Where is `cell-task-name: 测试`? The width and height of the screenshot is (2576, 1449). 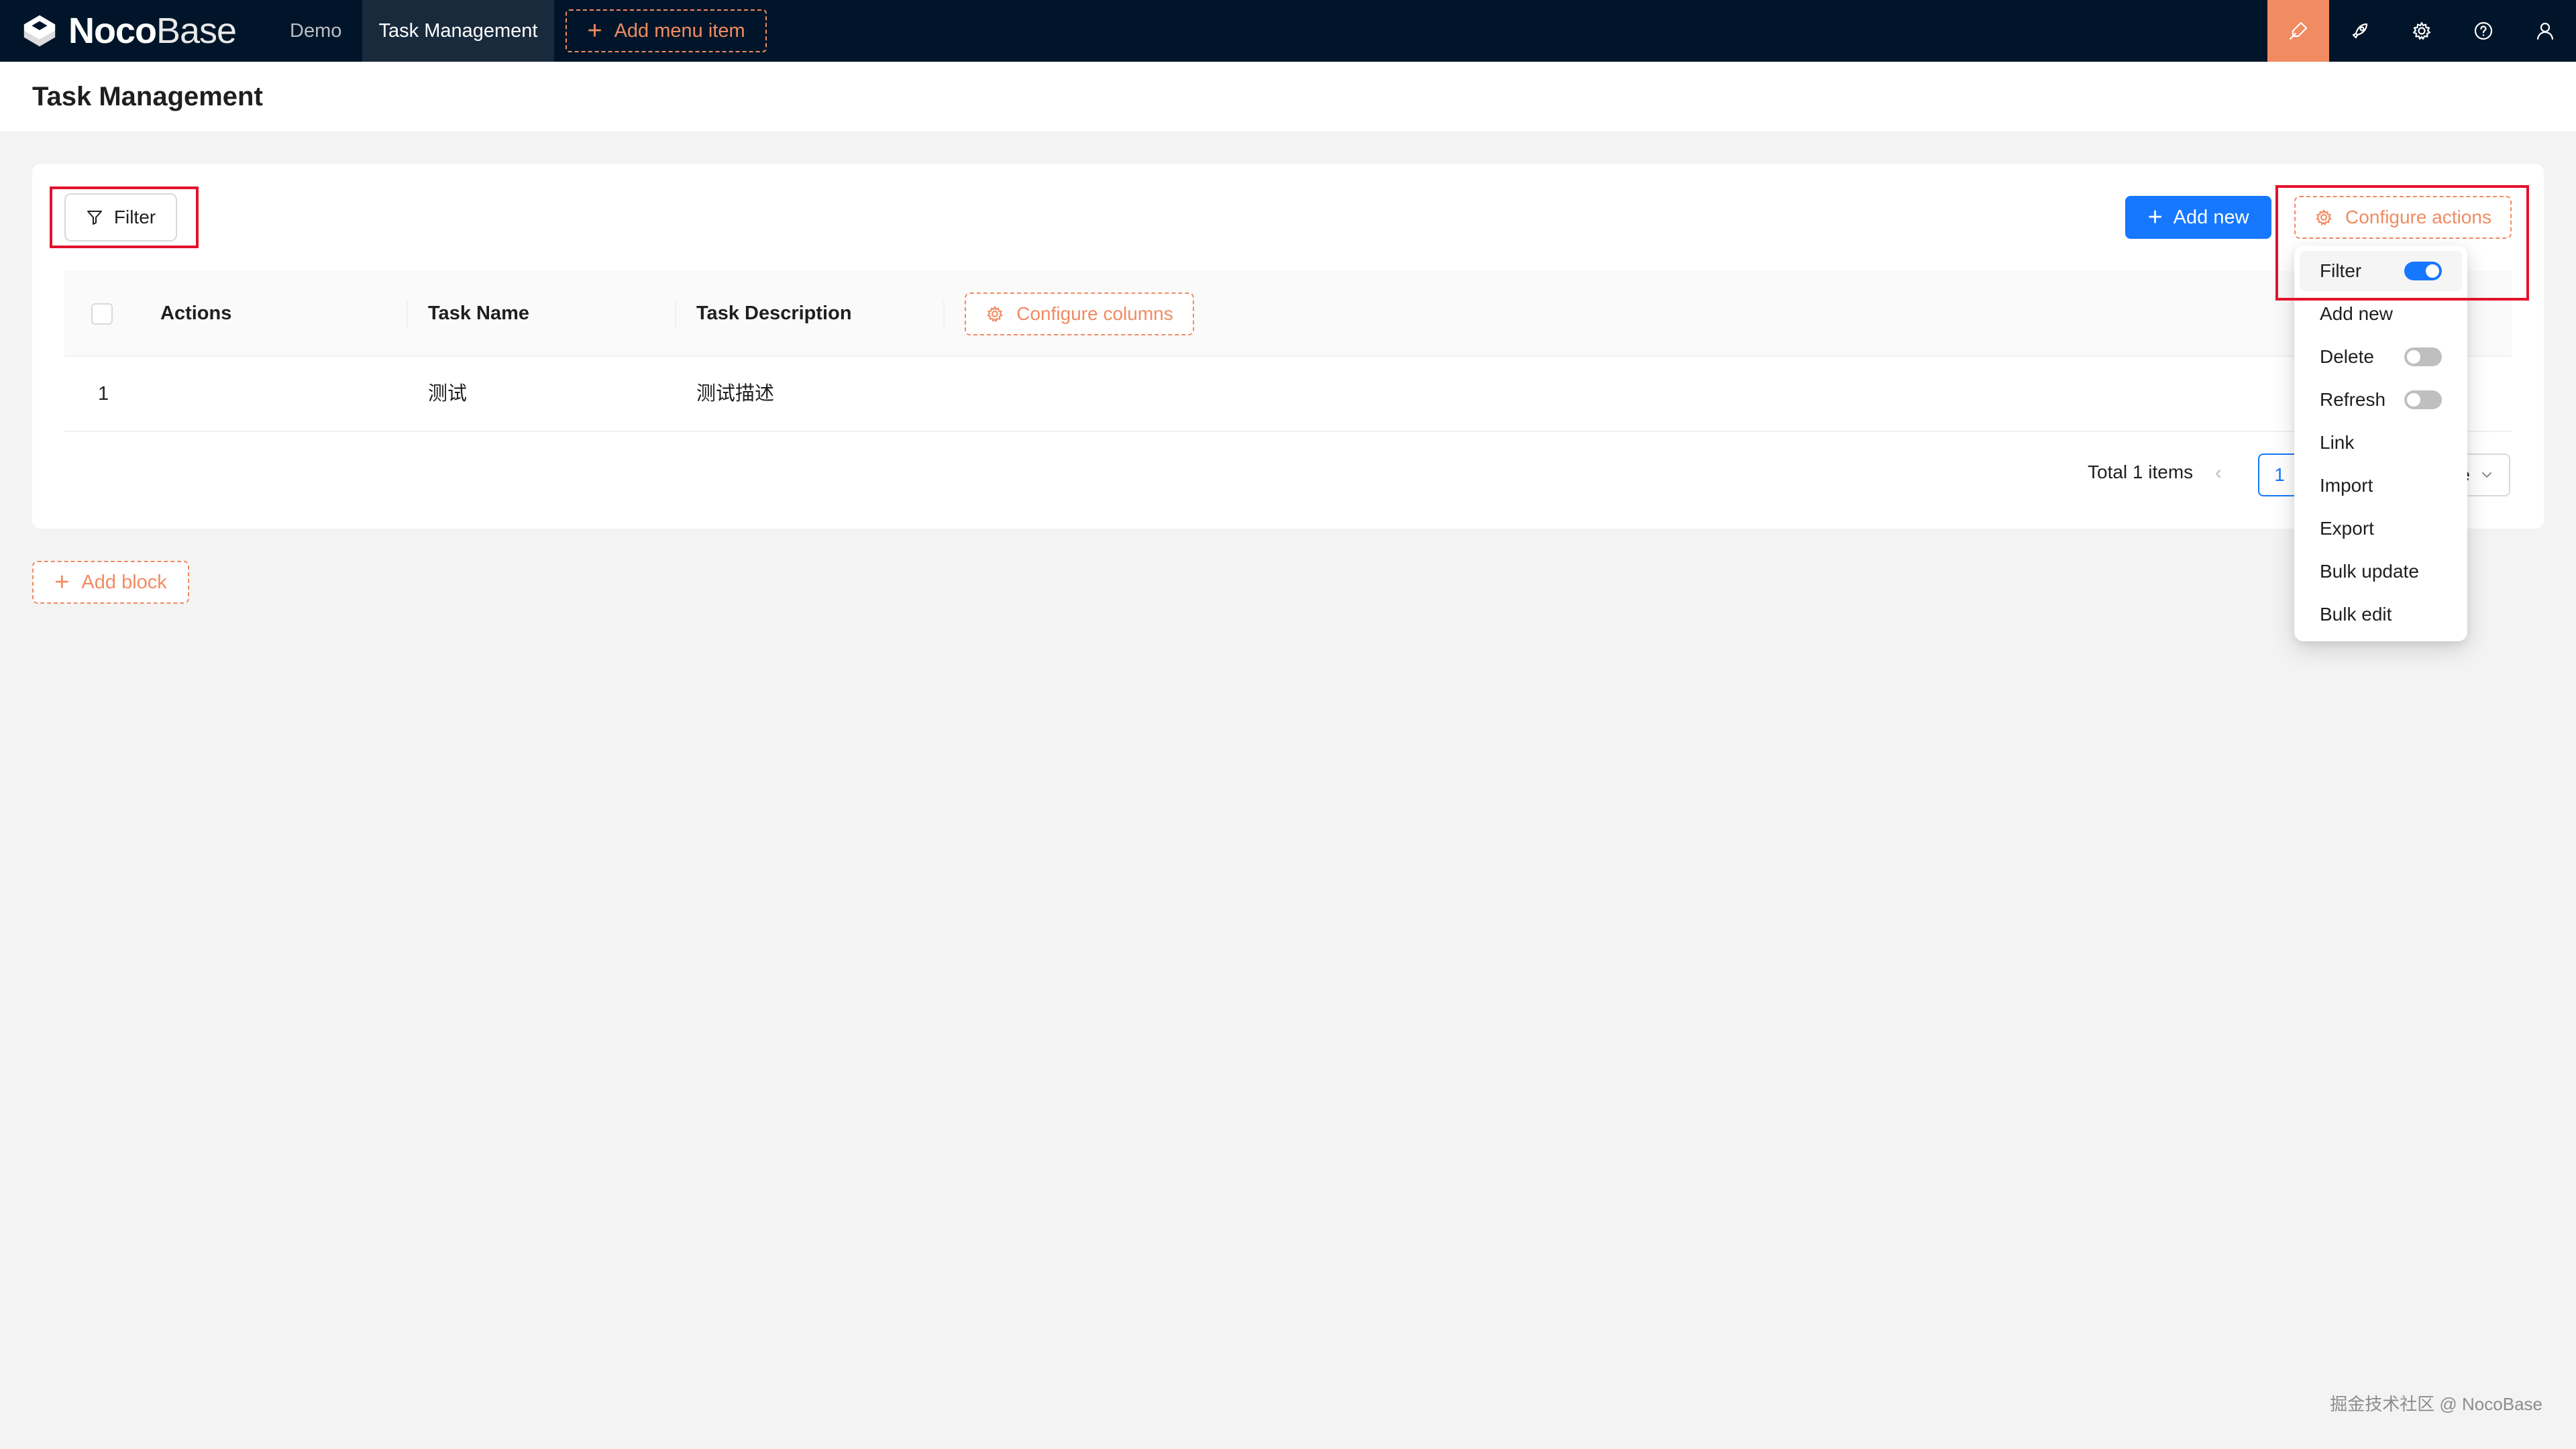 cell-task-name: 测试 is located at coordinates (448, 394).